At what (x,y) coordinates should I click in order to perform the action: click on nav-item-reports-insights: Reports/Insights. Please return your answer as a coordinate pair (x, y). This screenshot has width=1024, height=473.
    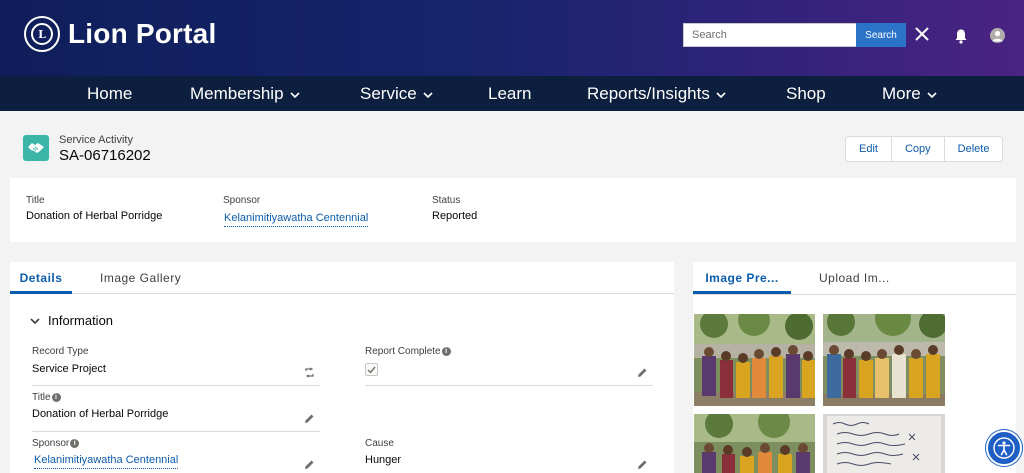
    Looking at the image, I should click on (656, 93).